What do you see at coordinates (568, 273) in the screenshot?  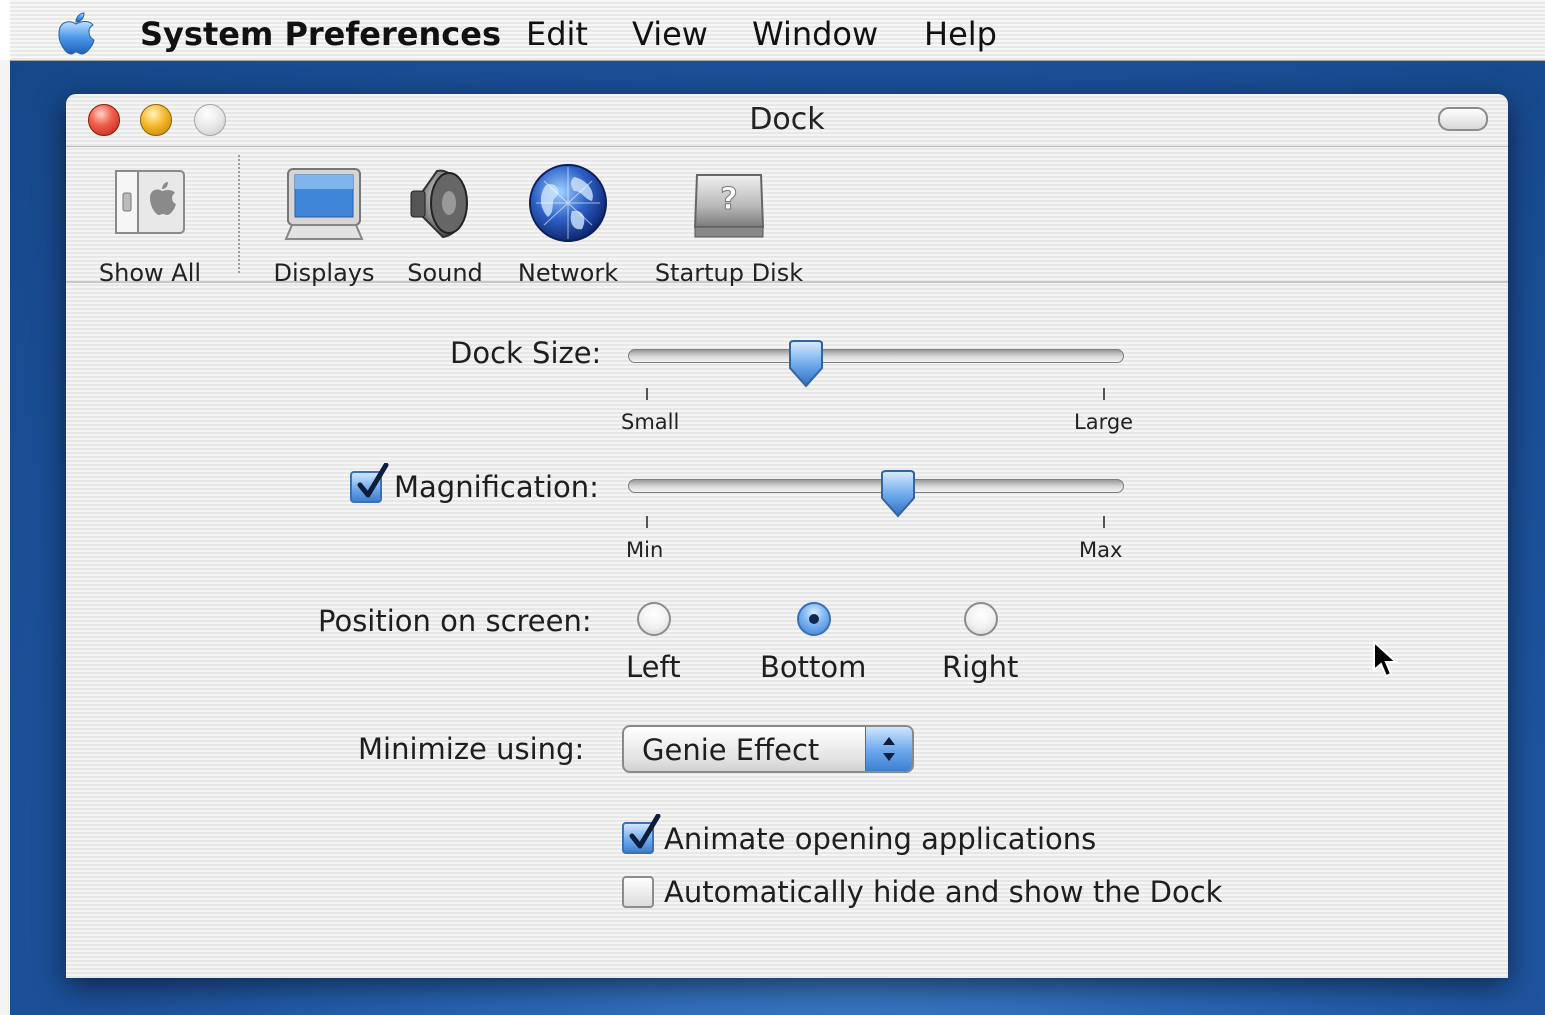 I see `toolbar-label: Network` at bounding box center [568, 273].